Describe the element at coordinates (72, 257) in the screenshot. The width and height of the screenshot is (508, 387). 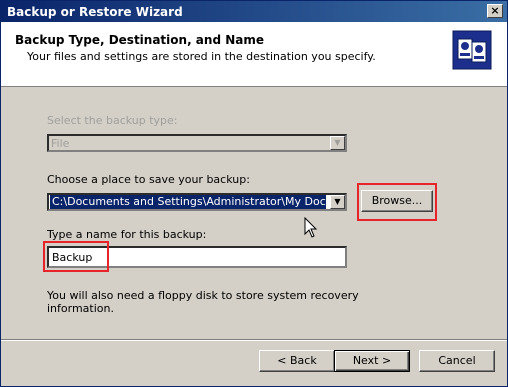
I see `backup-name-value: Backup` at that location.